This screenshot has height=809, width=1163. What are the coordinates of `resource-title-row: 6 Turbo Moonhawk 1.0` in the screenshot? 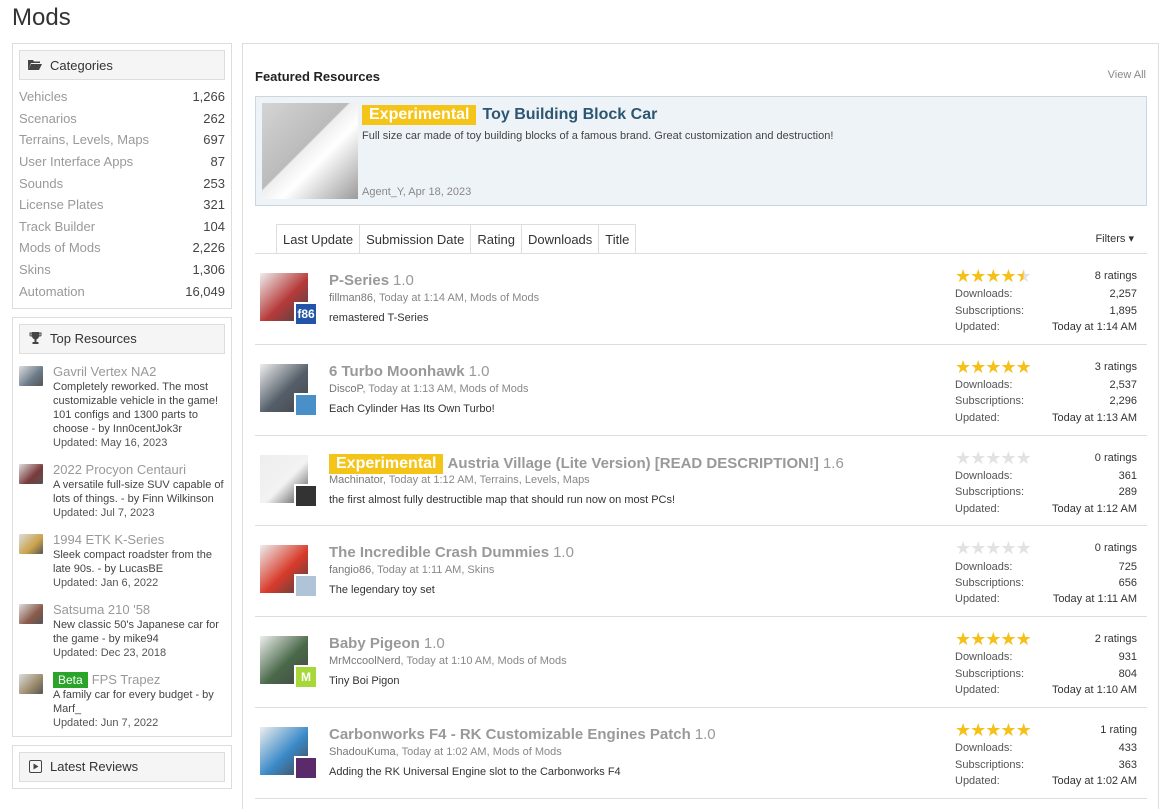 It's located at (409, 371).